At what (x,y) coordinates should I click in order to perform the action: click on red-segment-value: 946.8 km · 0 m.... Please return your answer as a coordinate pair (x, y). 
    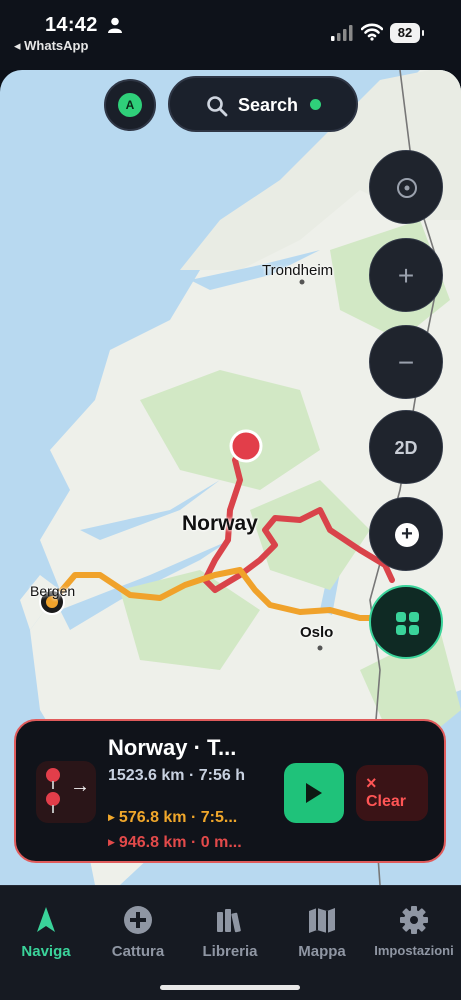
    Looking at the image, I should click on (180, 842).